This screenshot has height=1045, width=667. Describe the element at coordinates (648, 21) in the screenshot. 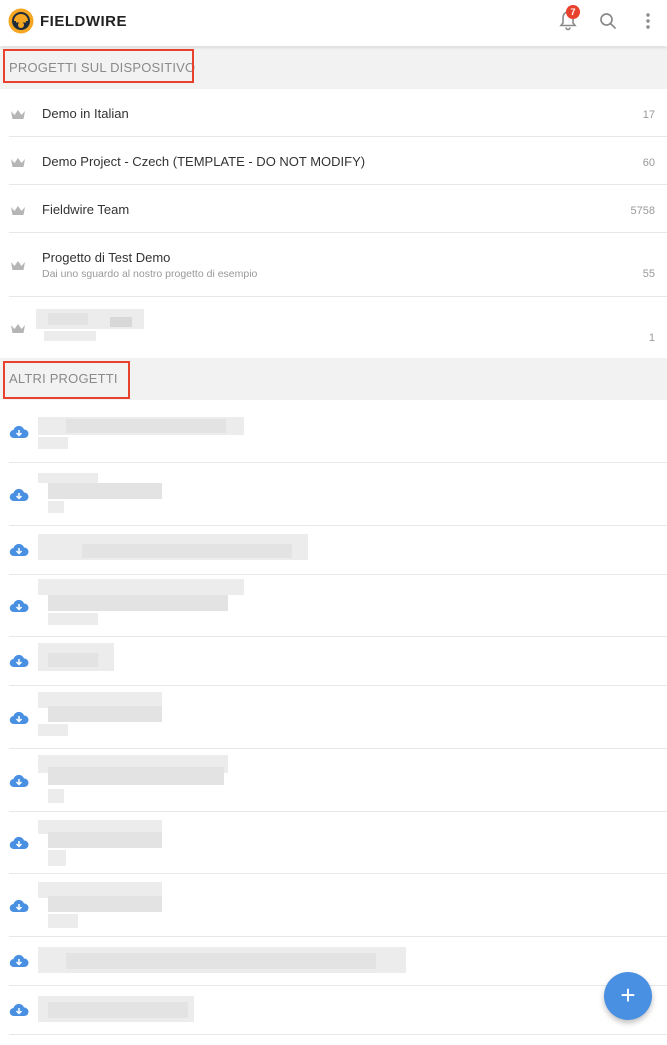

I see `more-vert-icon` at that location.